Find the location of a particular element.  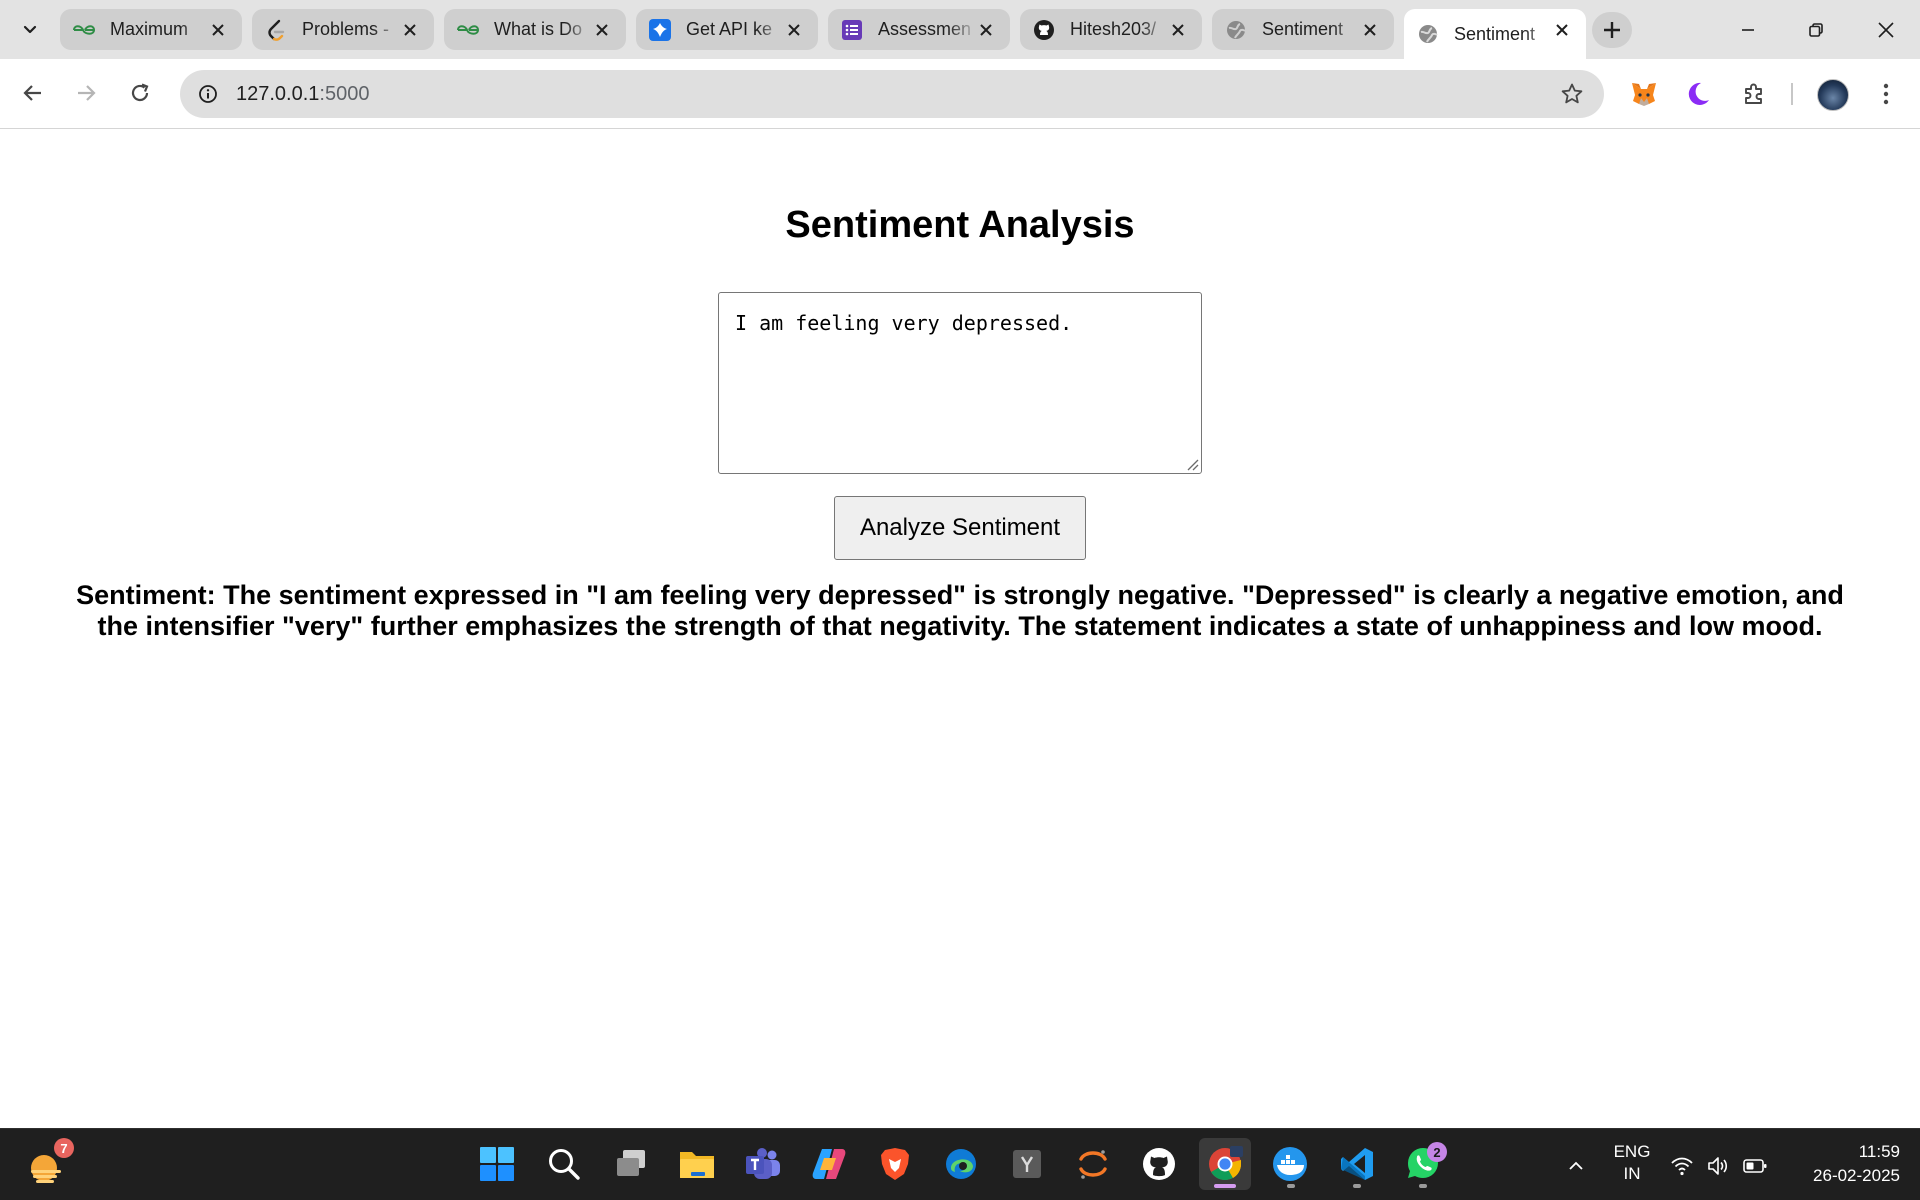

forward-button is located at coordinates (86, 93).